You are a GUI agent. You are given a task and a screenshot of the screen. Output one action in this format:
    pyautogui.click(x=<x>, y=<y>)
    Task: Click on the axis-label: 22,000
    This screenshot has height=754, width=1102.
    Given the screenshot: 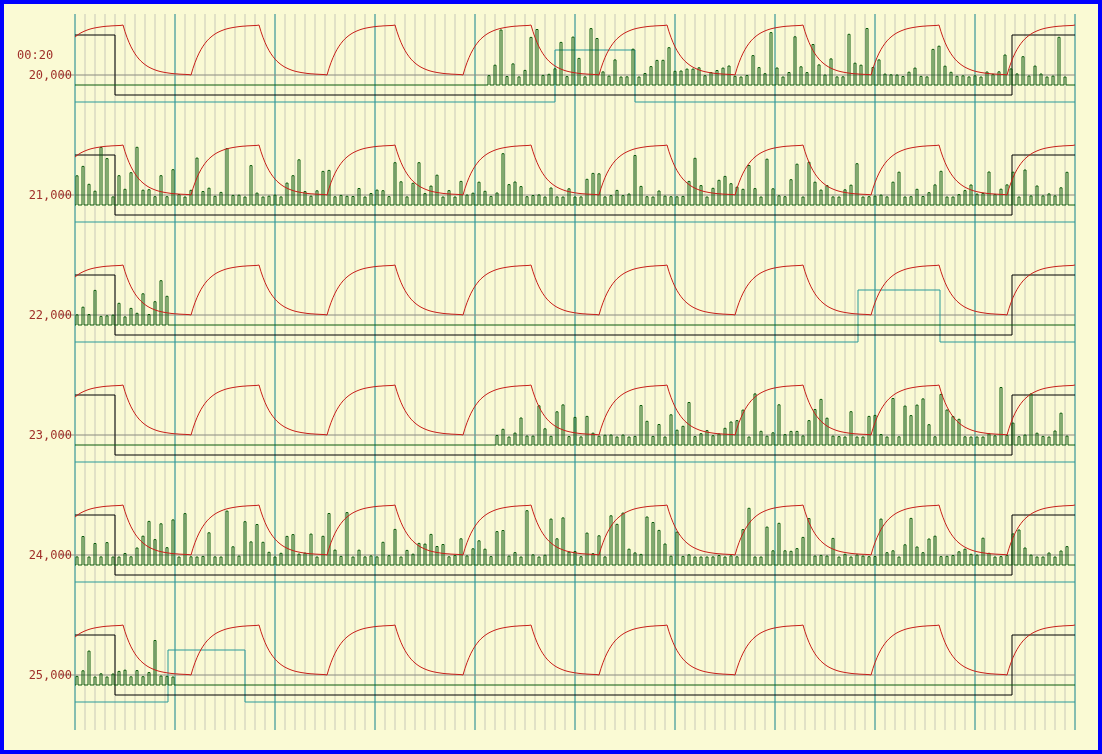 What is the action you would take?
    pyautogui.click(x=50, y=315)
    